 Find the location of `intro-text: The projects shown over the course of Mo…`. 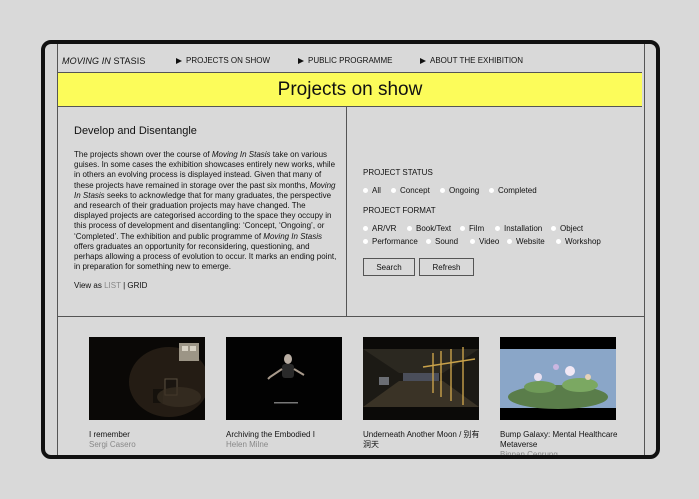

intro-text: The projects shown over the course of Mo… is located at coordinates (207, 211).